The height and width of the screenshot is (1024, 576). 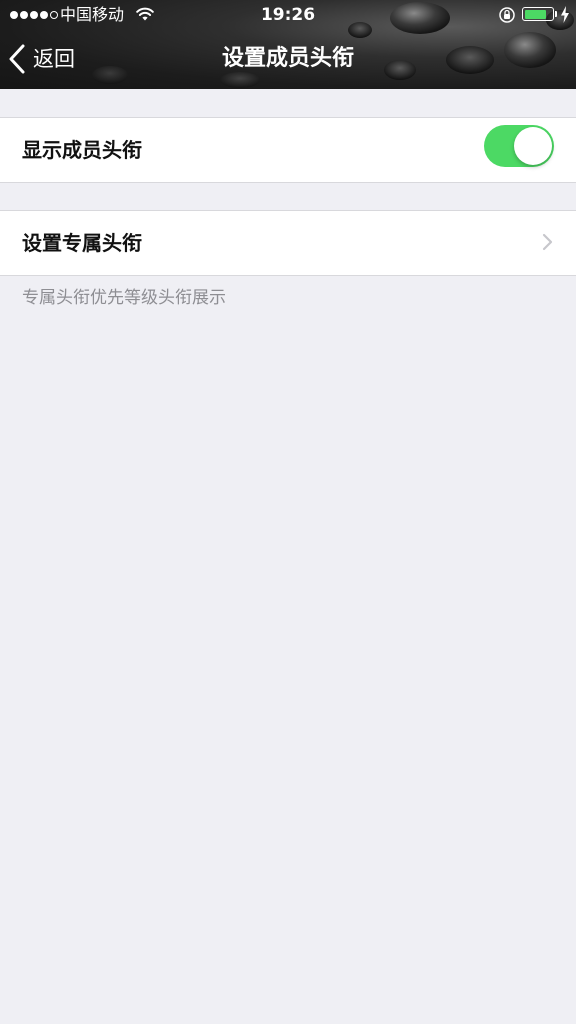 I want to click on show-titles-label: 显示成员头衔, so click(x=82, y=150).